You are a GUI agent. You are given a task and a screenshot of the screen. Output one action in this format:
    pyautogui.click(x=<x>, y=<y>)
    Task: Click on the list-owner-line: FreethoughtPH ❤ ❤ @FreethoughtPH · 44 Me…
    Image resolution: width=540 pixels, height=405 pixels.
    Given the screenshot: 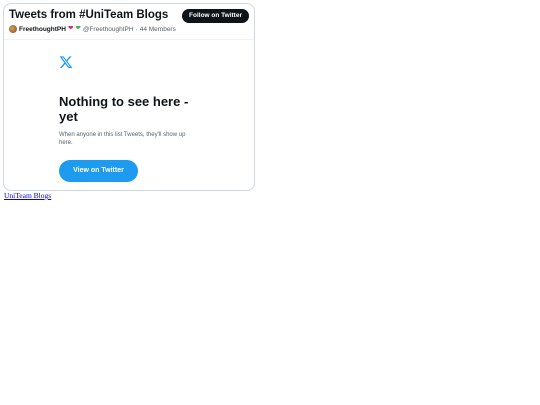 What is the action you would take?
    pyautogui.click(x=92, y=29)
    